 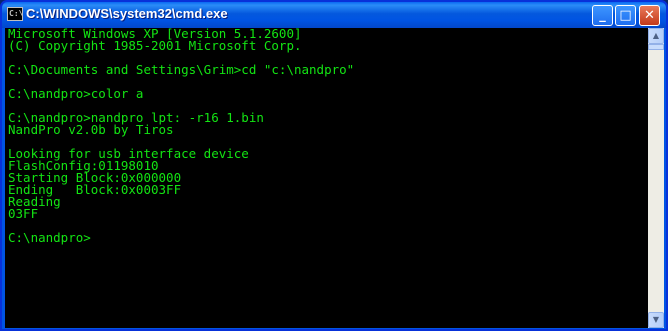 I want to click on scroll-down-button: ▼, so click(x=656, y=320).